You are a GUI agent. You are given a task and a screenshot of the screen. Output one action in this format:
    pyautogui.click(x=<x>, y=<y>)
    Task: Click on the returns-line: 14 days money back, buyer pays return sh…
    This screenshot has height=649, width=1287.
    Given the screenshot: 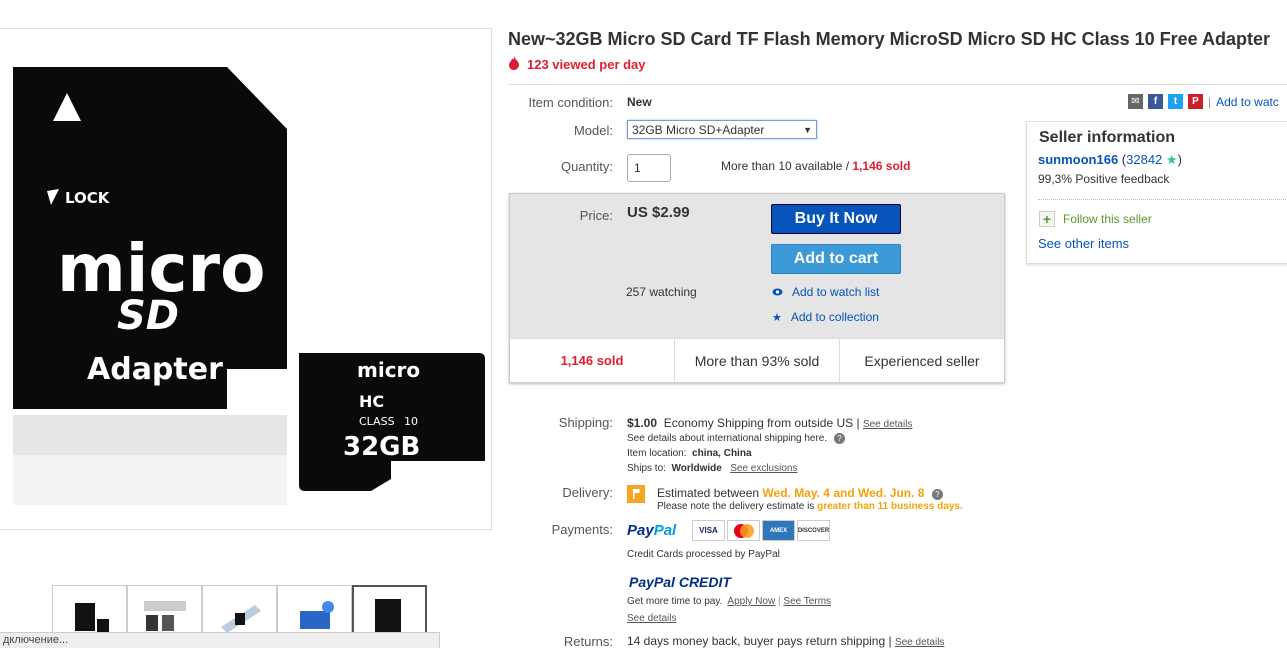 What is the action you would take?
    pyautogui.click(x=785, y=641)
    